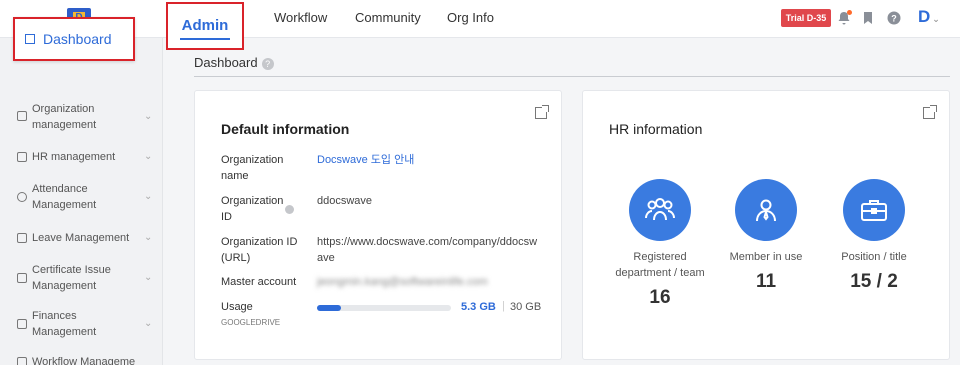 The width and height of the screenshot is (960, 365). What do you see at coordinates (22, 197) in the screenshot?
I see `clock-icon` at bounding box center [22, 197].